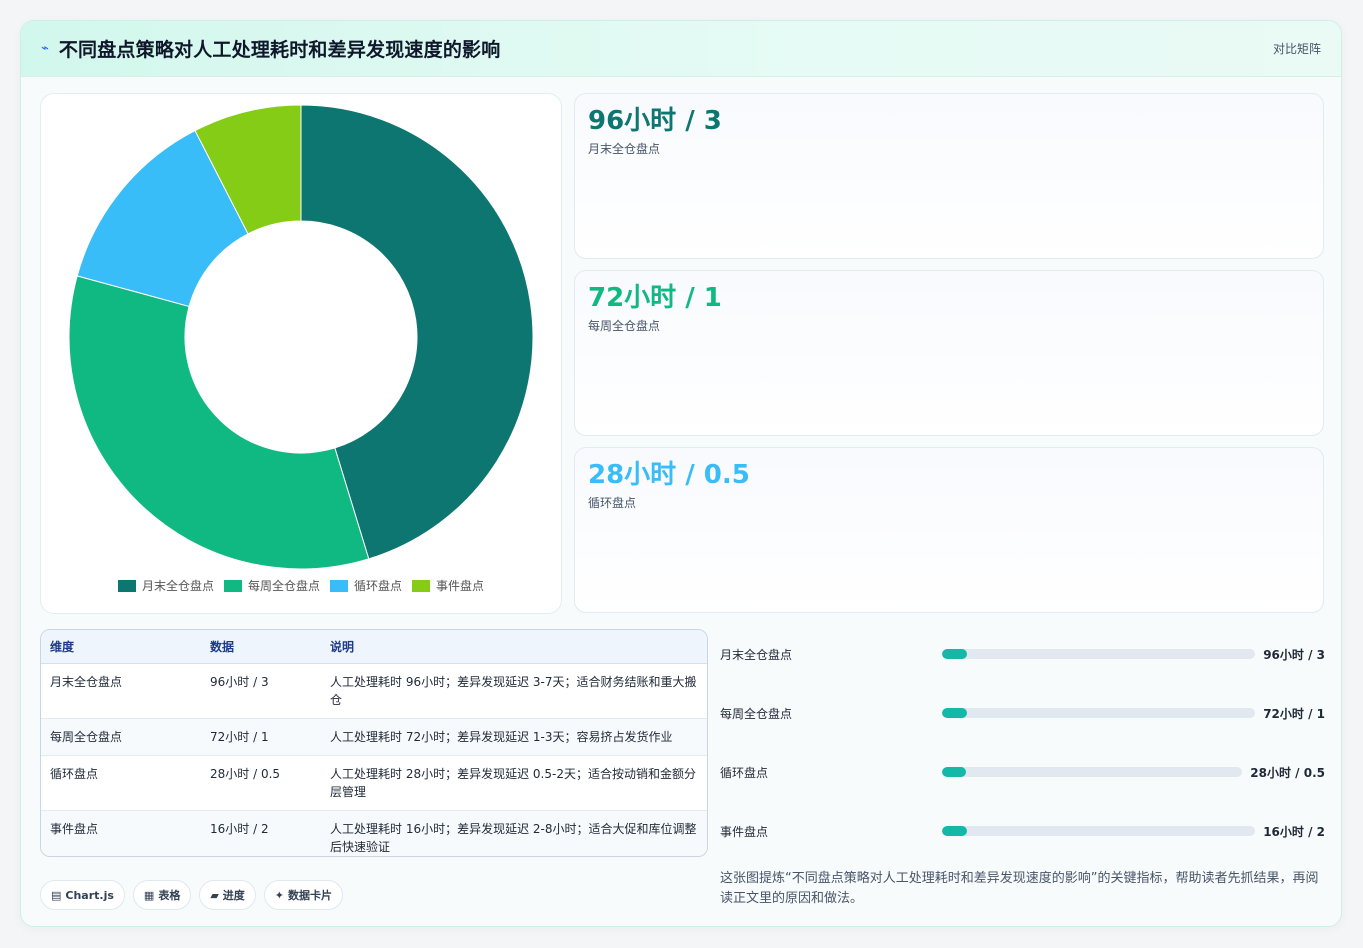 This screenshot has width=1363, height=948. What do you see at coordinates (261, 783) in the screenshot?
I see `table-cell: 28小时 / 0.5` at bounding box center [261, 783].